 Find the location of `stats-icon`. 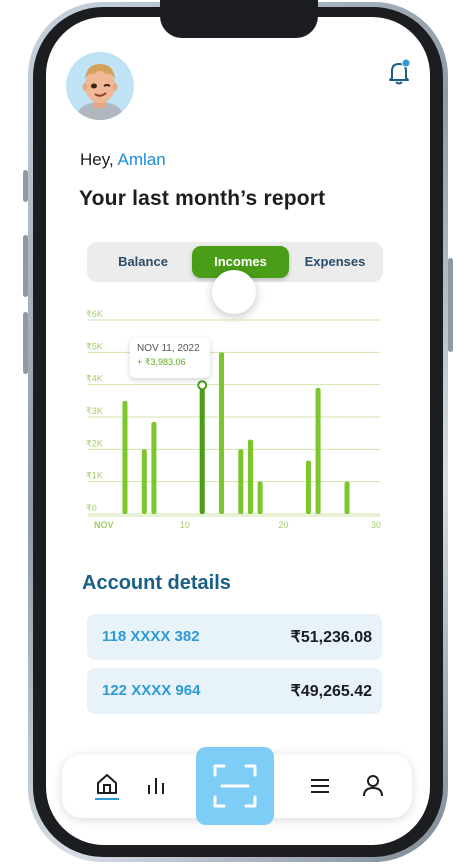

stats-icon is located at coordinates (156, 786).